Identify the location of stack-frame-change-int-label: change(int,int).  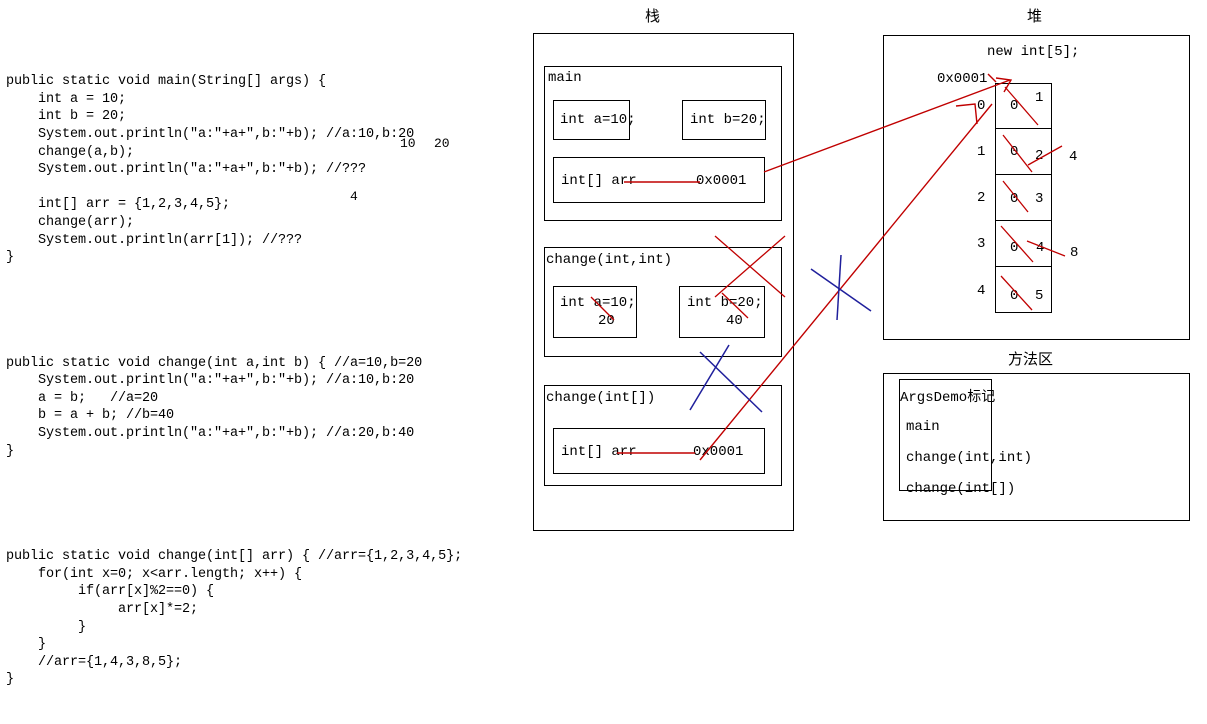
(609, 260).